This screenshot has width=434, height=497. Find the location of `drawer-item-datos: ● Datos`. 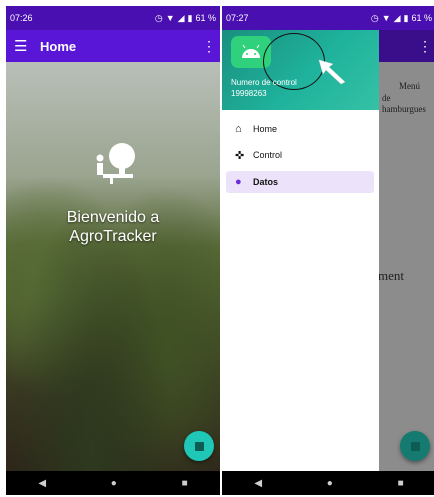

drawer-item-datos: ● Datos is located at coordinates (300, 182).